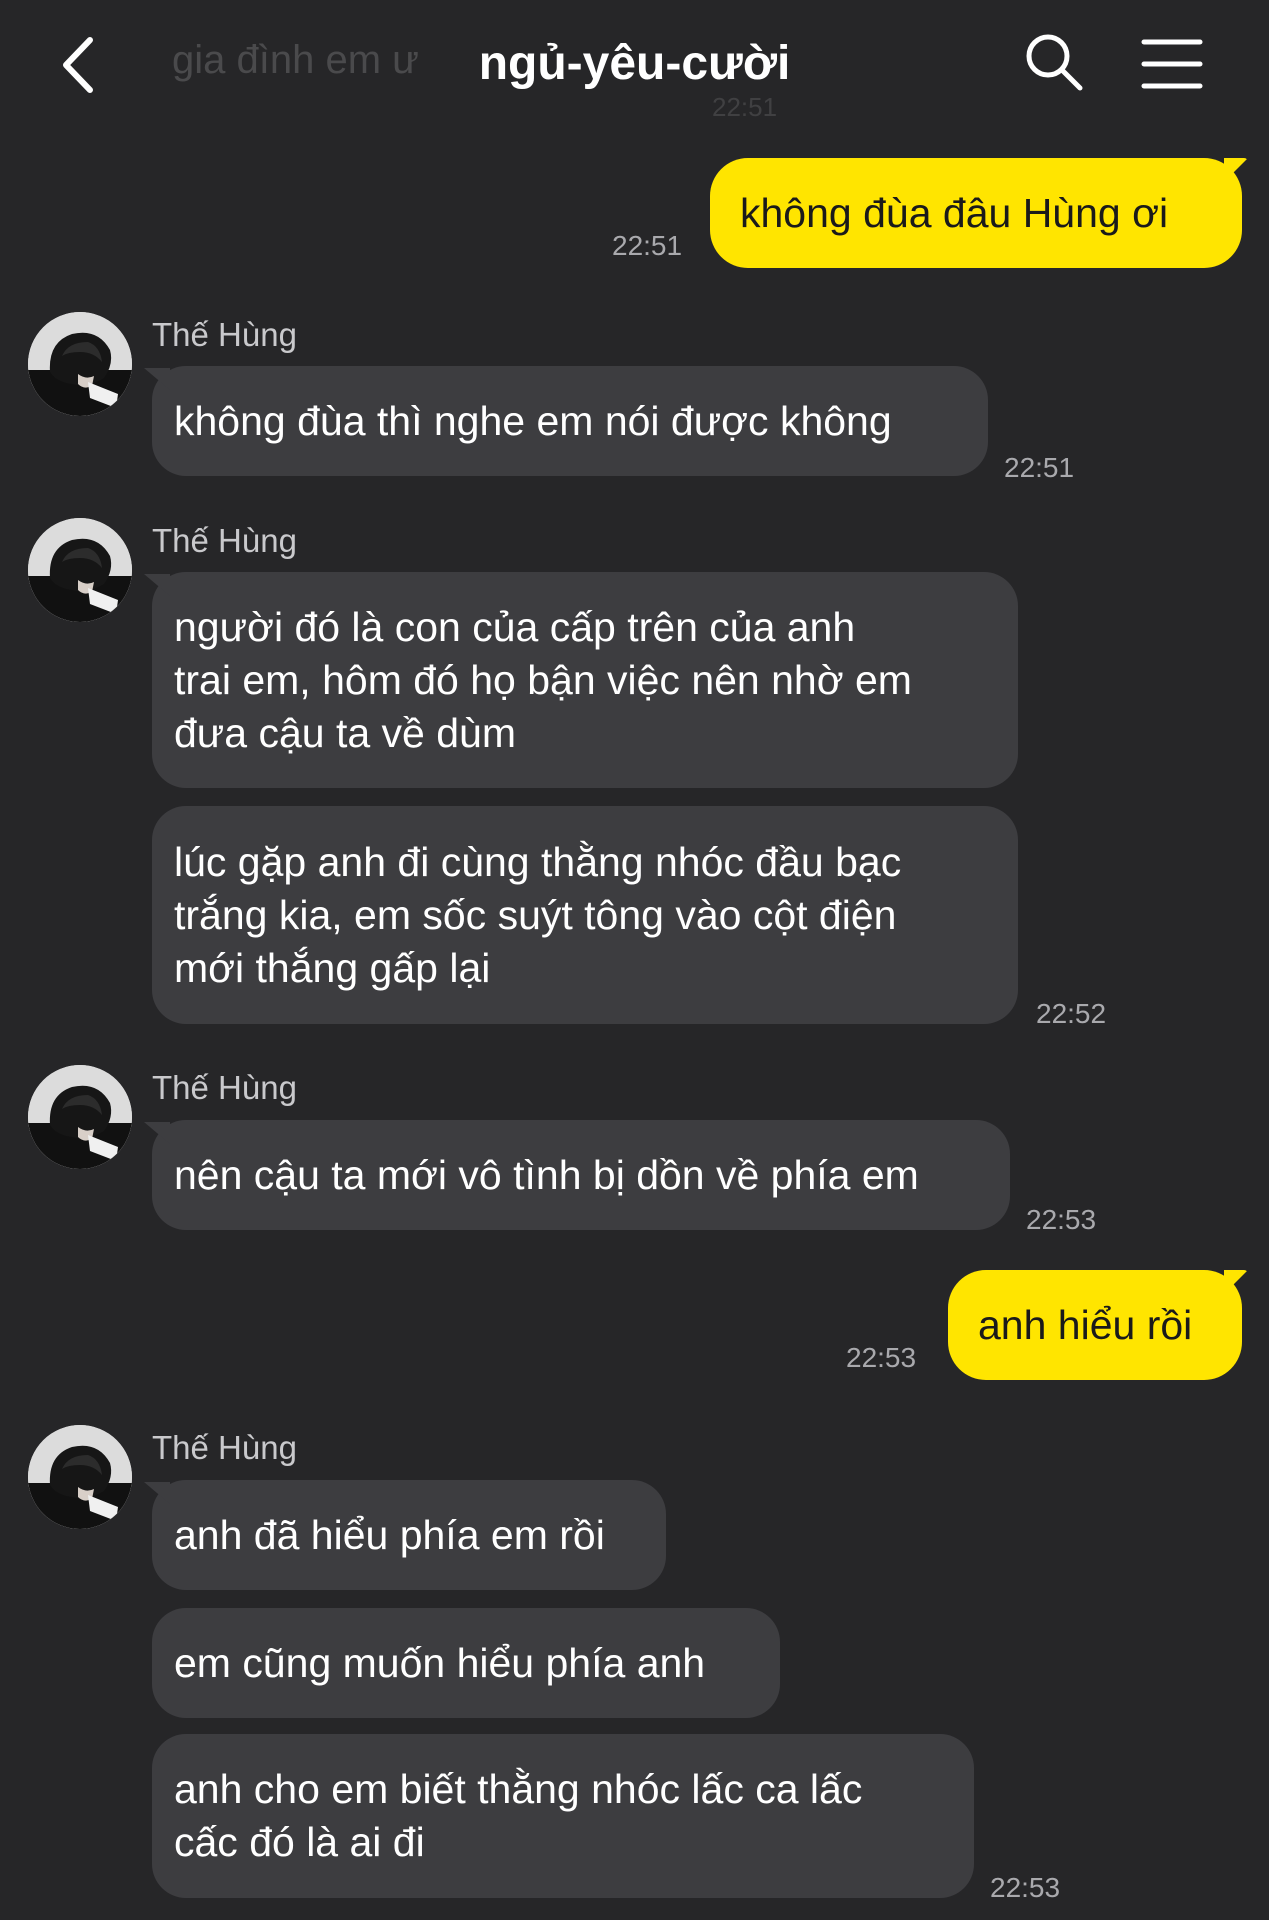 This screenshot has height=1920, width=1269. I want to click on incoming-message-bubble: em cũng muốn hiểu phía anh, so click(466, 1663).